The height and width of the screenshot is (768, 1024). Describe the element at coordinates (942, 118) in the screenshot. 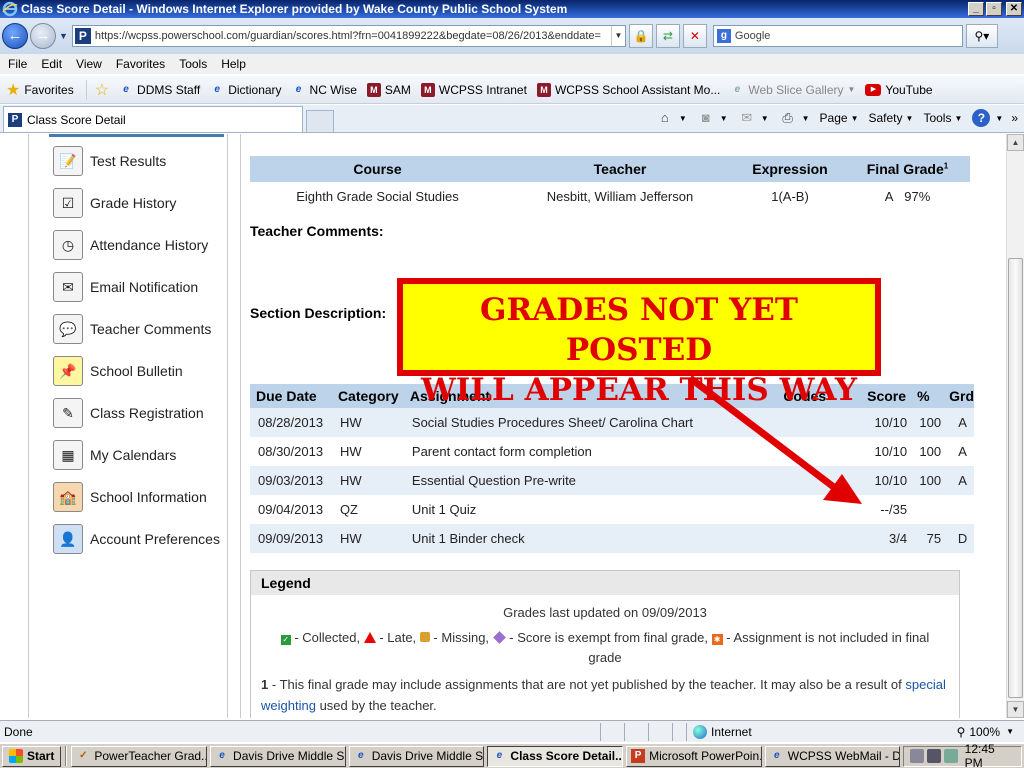

I see `tools-menu: Tools ▼` at that location.